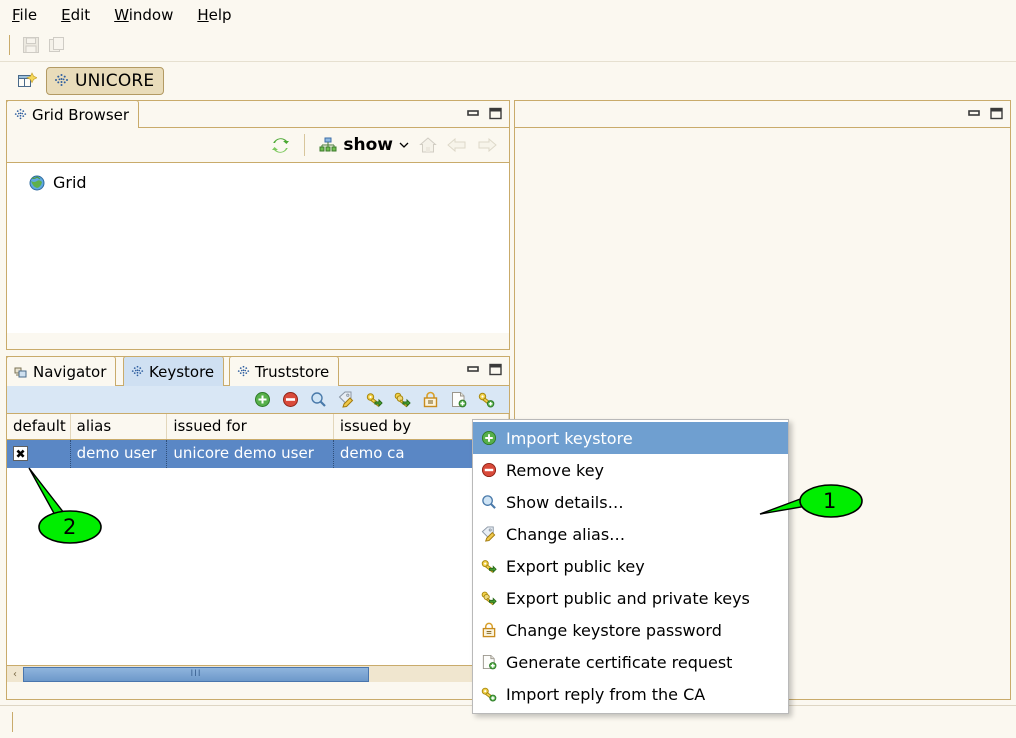  What do you see at coordinates (20, 453) in the screenshot?
I see `default-checkbox: ✖` at bounding box center [20, 453].